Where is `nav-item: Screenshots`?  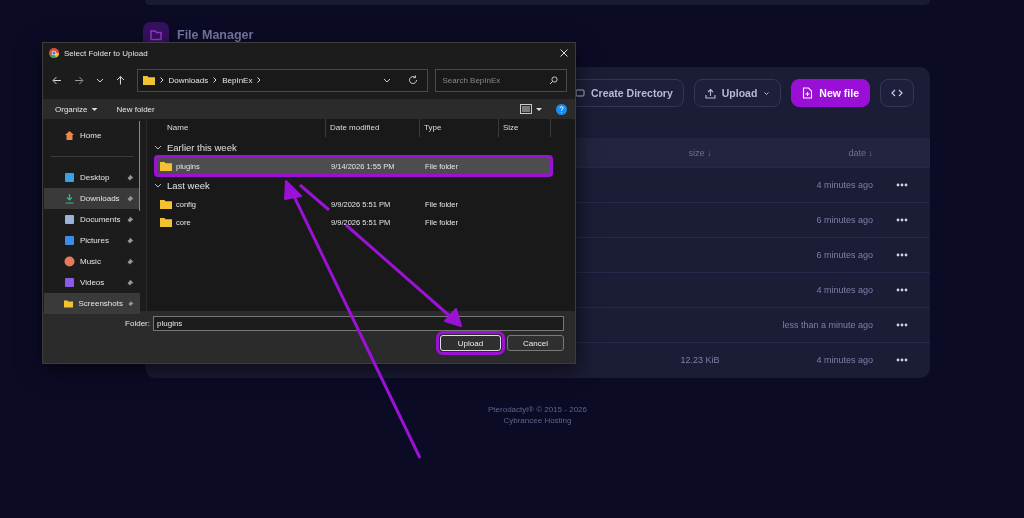 nav-item: Screenshots is located at coordinates (92, 303).